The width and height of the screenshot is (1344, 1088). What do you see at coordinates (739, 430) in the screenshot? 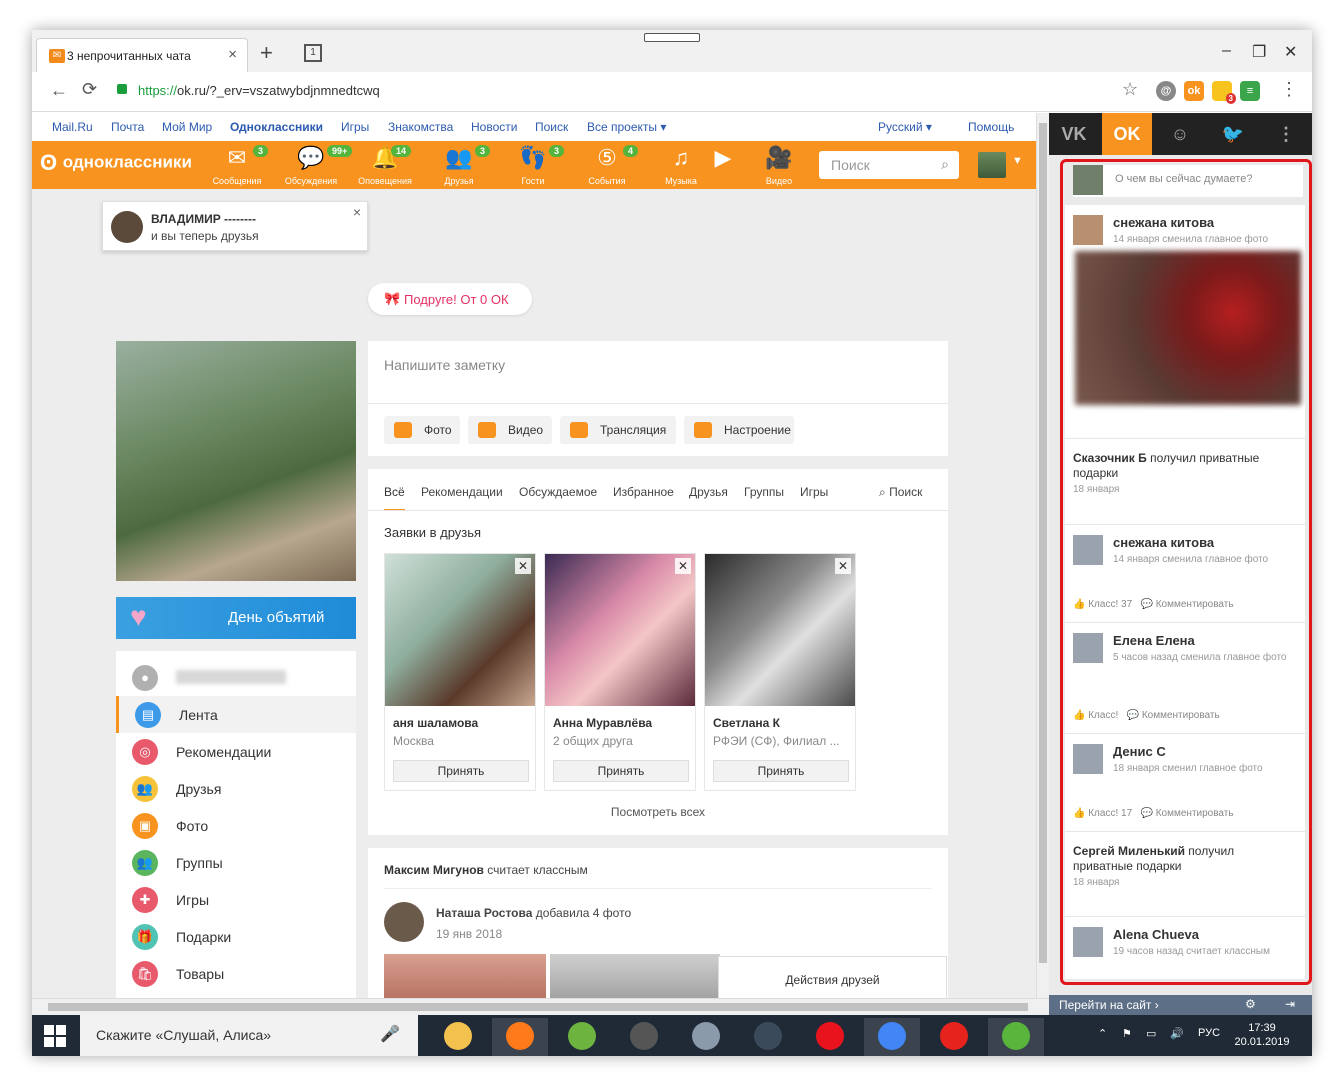
I see `mood-button: Настроение` at bounding box center [739, 430].